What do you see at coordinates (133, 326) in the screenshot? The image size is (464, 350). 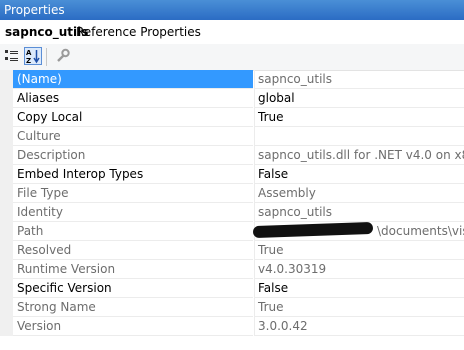 I see `property-name: Version` at bounding box center [133, 326].